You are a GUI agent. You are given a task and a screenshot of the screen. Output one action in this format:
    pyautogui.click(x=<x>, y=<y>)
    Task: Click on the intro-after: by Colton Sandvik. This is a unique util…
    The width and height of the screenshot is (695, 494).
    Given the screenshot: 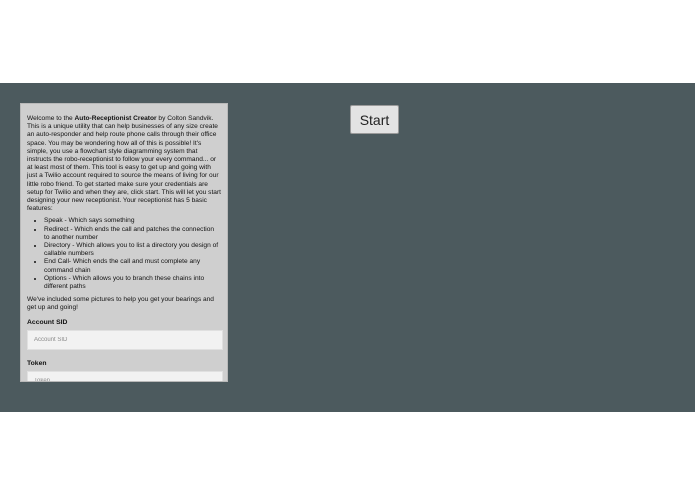 What is the action you would take?
    pyautogui.click(x=124, y=164)
    